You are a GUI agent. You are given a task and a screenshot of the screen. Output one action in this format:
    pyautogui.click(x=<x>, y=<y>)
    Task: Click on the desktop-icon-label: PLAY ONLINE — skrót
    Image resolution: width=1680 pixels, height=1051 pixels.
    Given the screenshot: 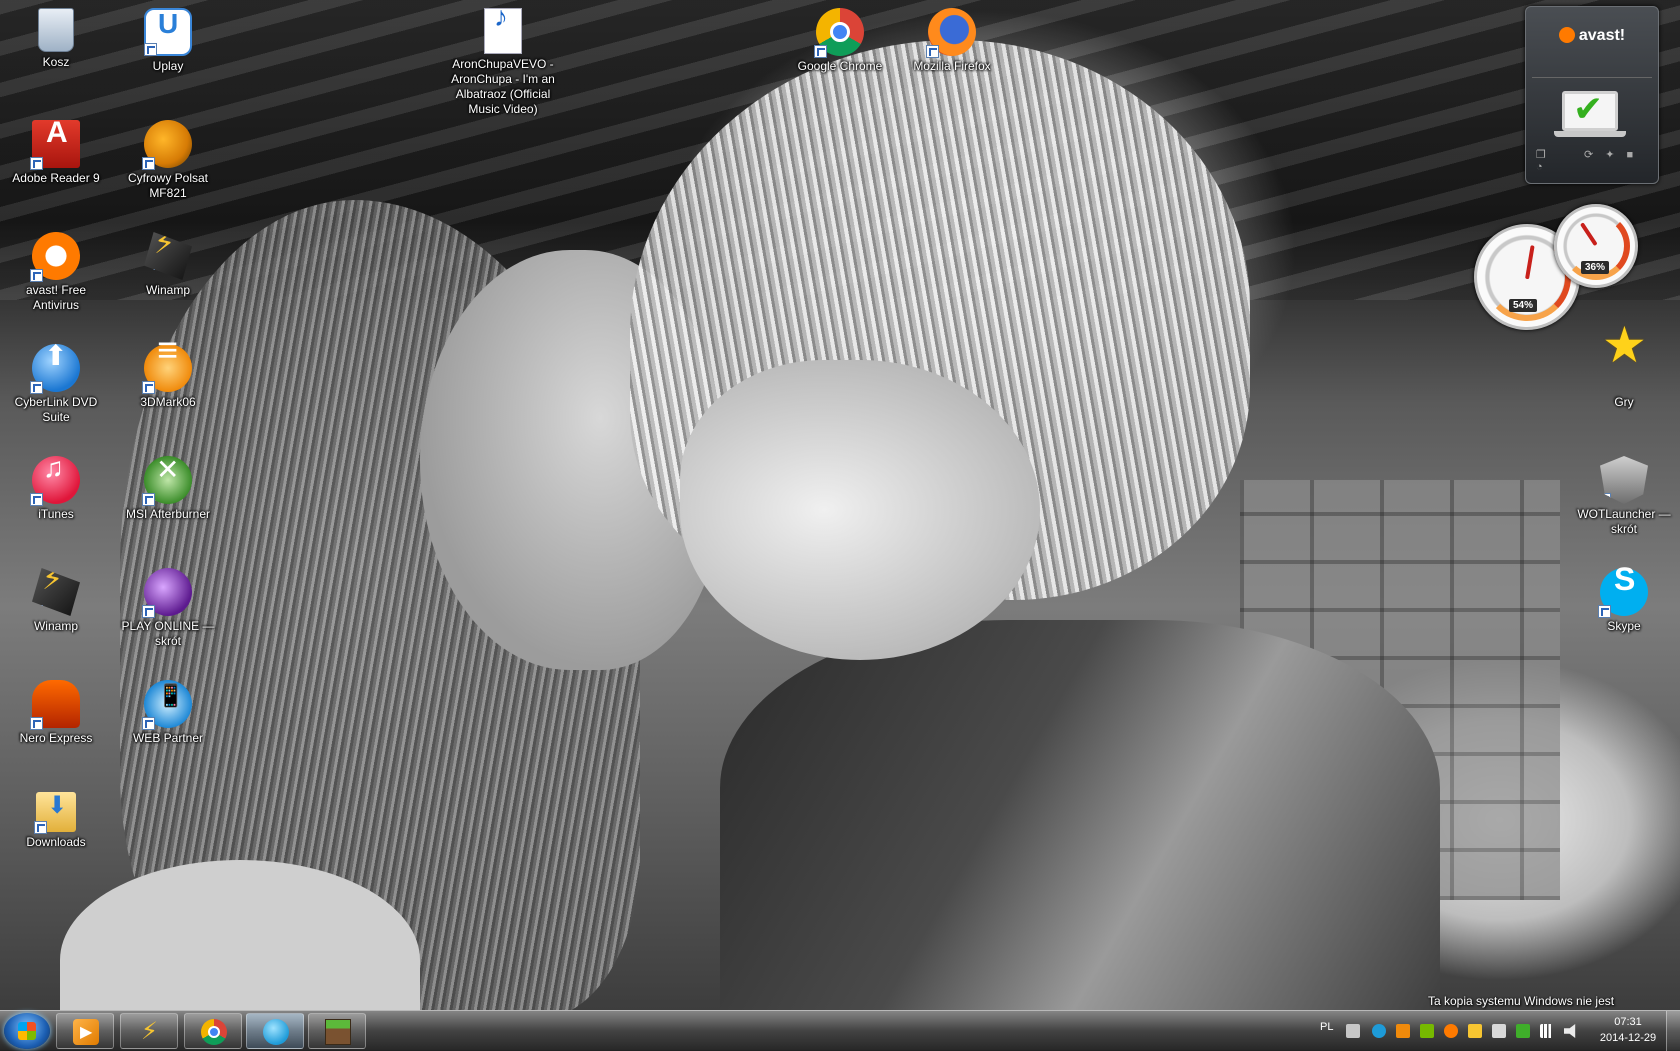 What is the action you would take?
    pyautogui.click(x=168, y=633)
    